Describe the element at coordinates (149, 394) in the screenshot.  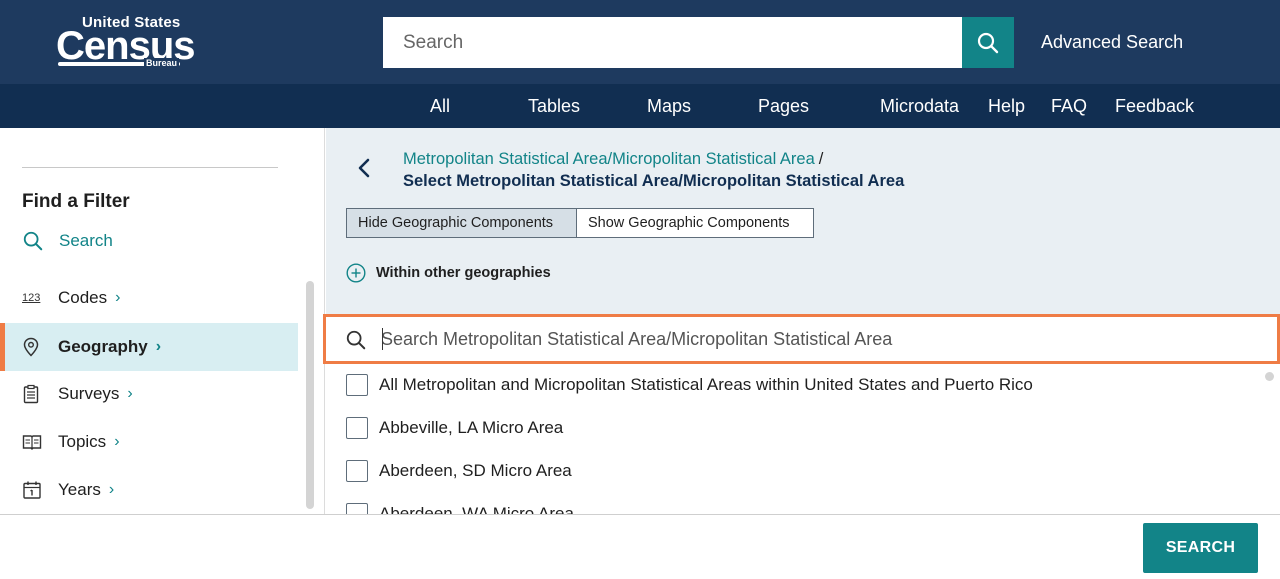
I see `sidebar-item-surveys: Surveys ›` at that location.